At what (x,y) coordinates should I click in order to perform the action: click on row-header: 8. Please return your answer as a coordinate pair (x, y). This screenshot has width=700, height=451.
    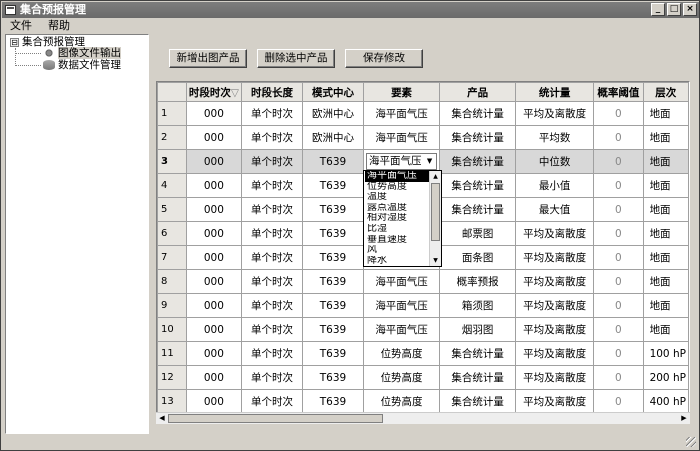
    Looking at the image, I should click on (172, 281).